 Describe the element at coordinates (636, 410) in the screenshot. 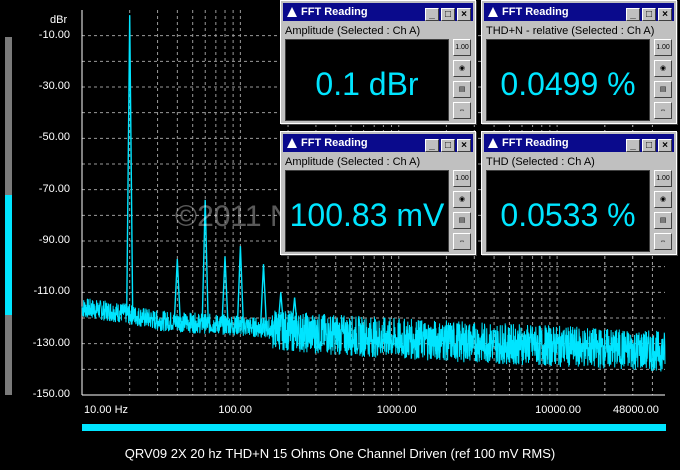

I see `x-tick-label: 48000.00` at that location.